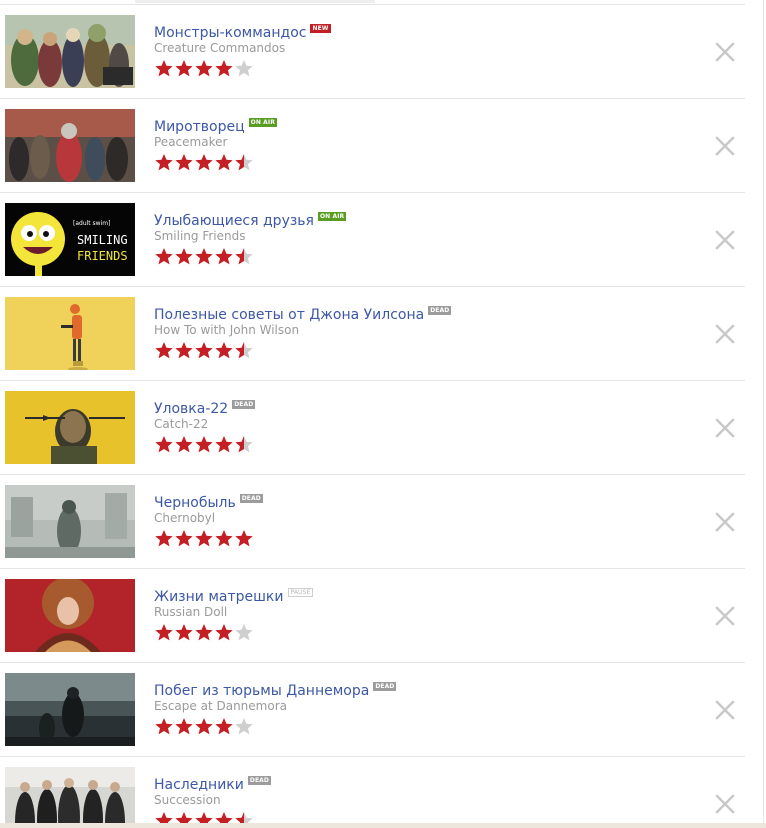 The image size is (766, 828). I want to click on title-line: Монстры-коммандос NEW, so click(419, 33).